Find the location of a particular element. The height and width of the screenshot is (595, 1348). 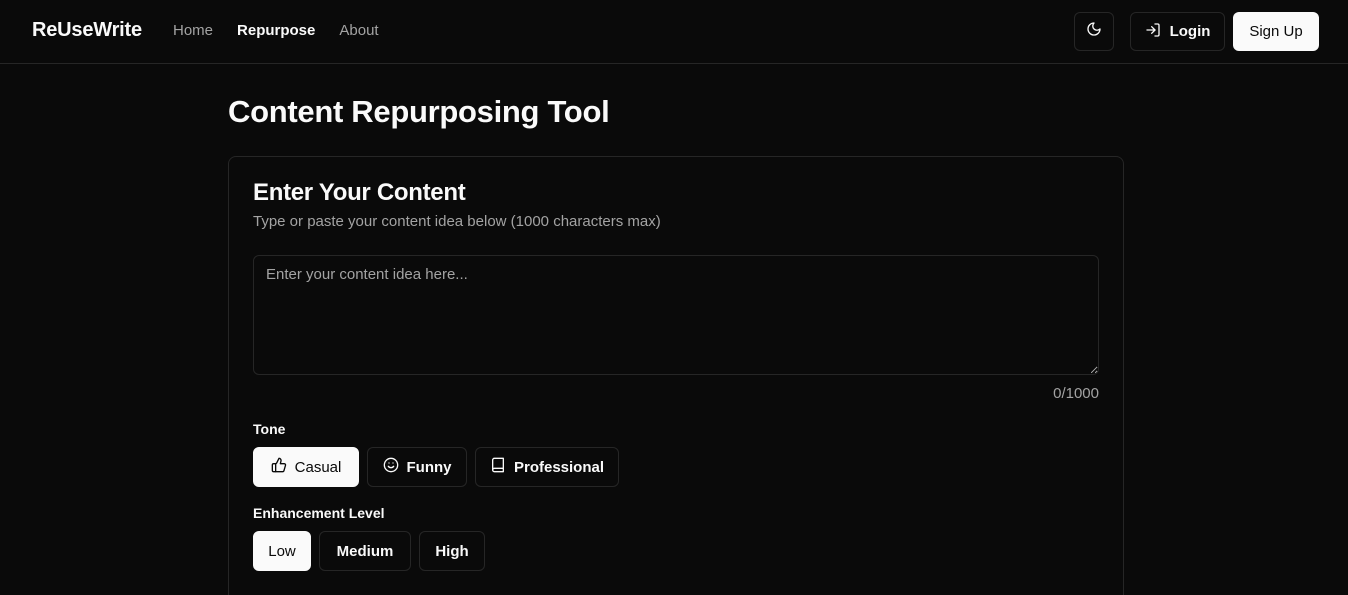

theme-toggle-button is located at coordinates (1094, 31).